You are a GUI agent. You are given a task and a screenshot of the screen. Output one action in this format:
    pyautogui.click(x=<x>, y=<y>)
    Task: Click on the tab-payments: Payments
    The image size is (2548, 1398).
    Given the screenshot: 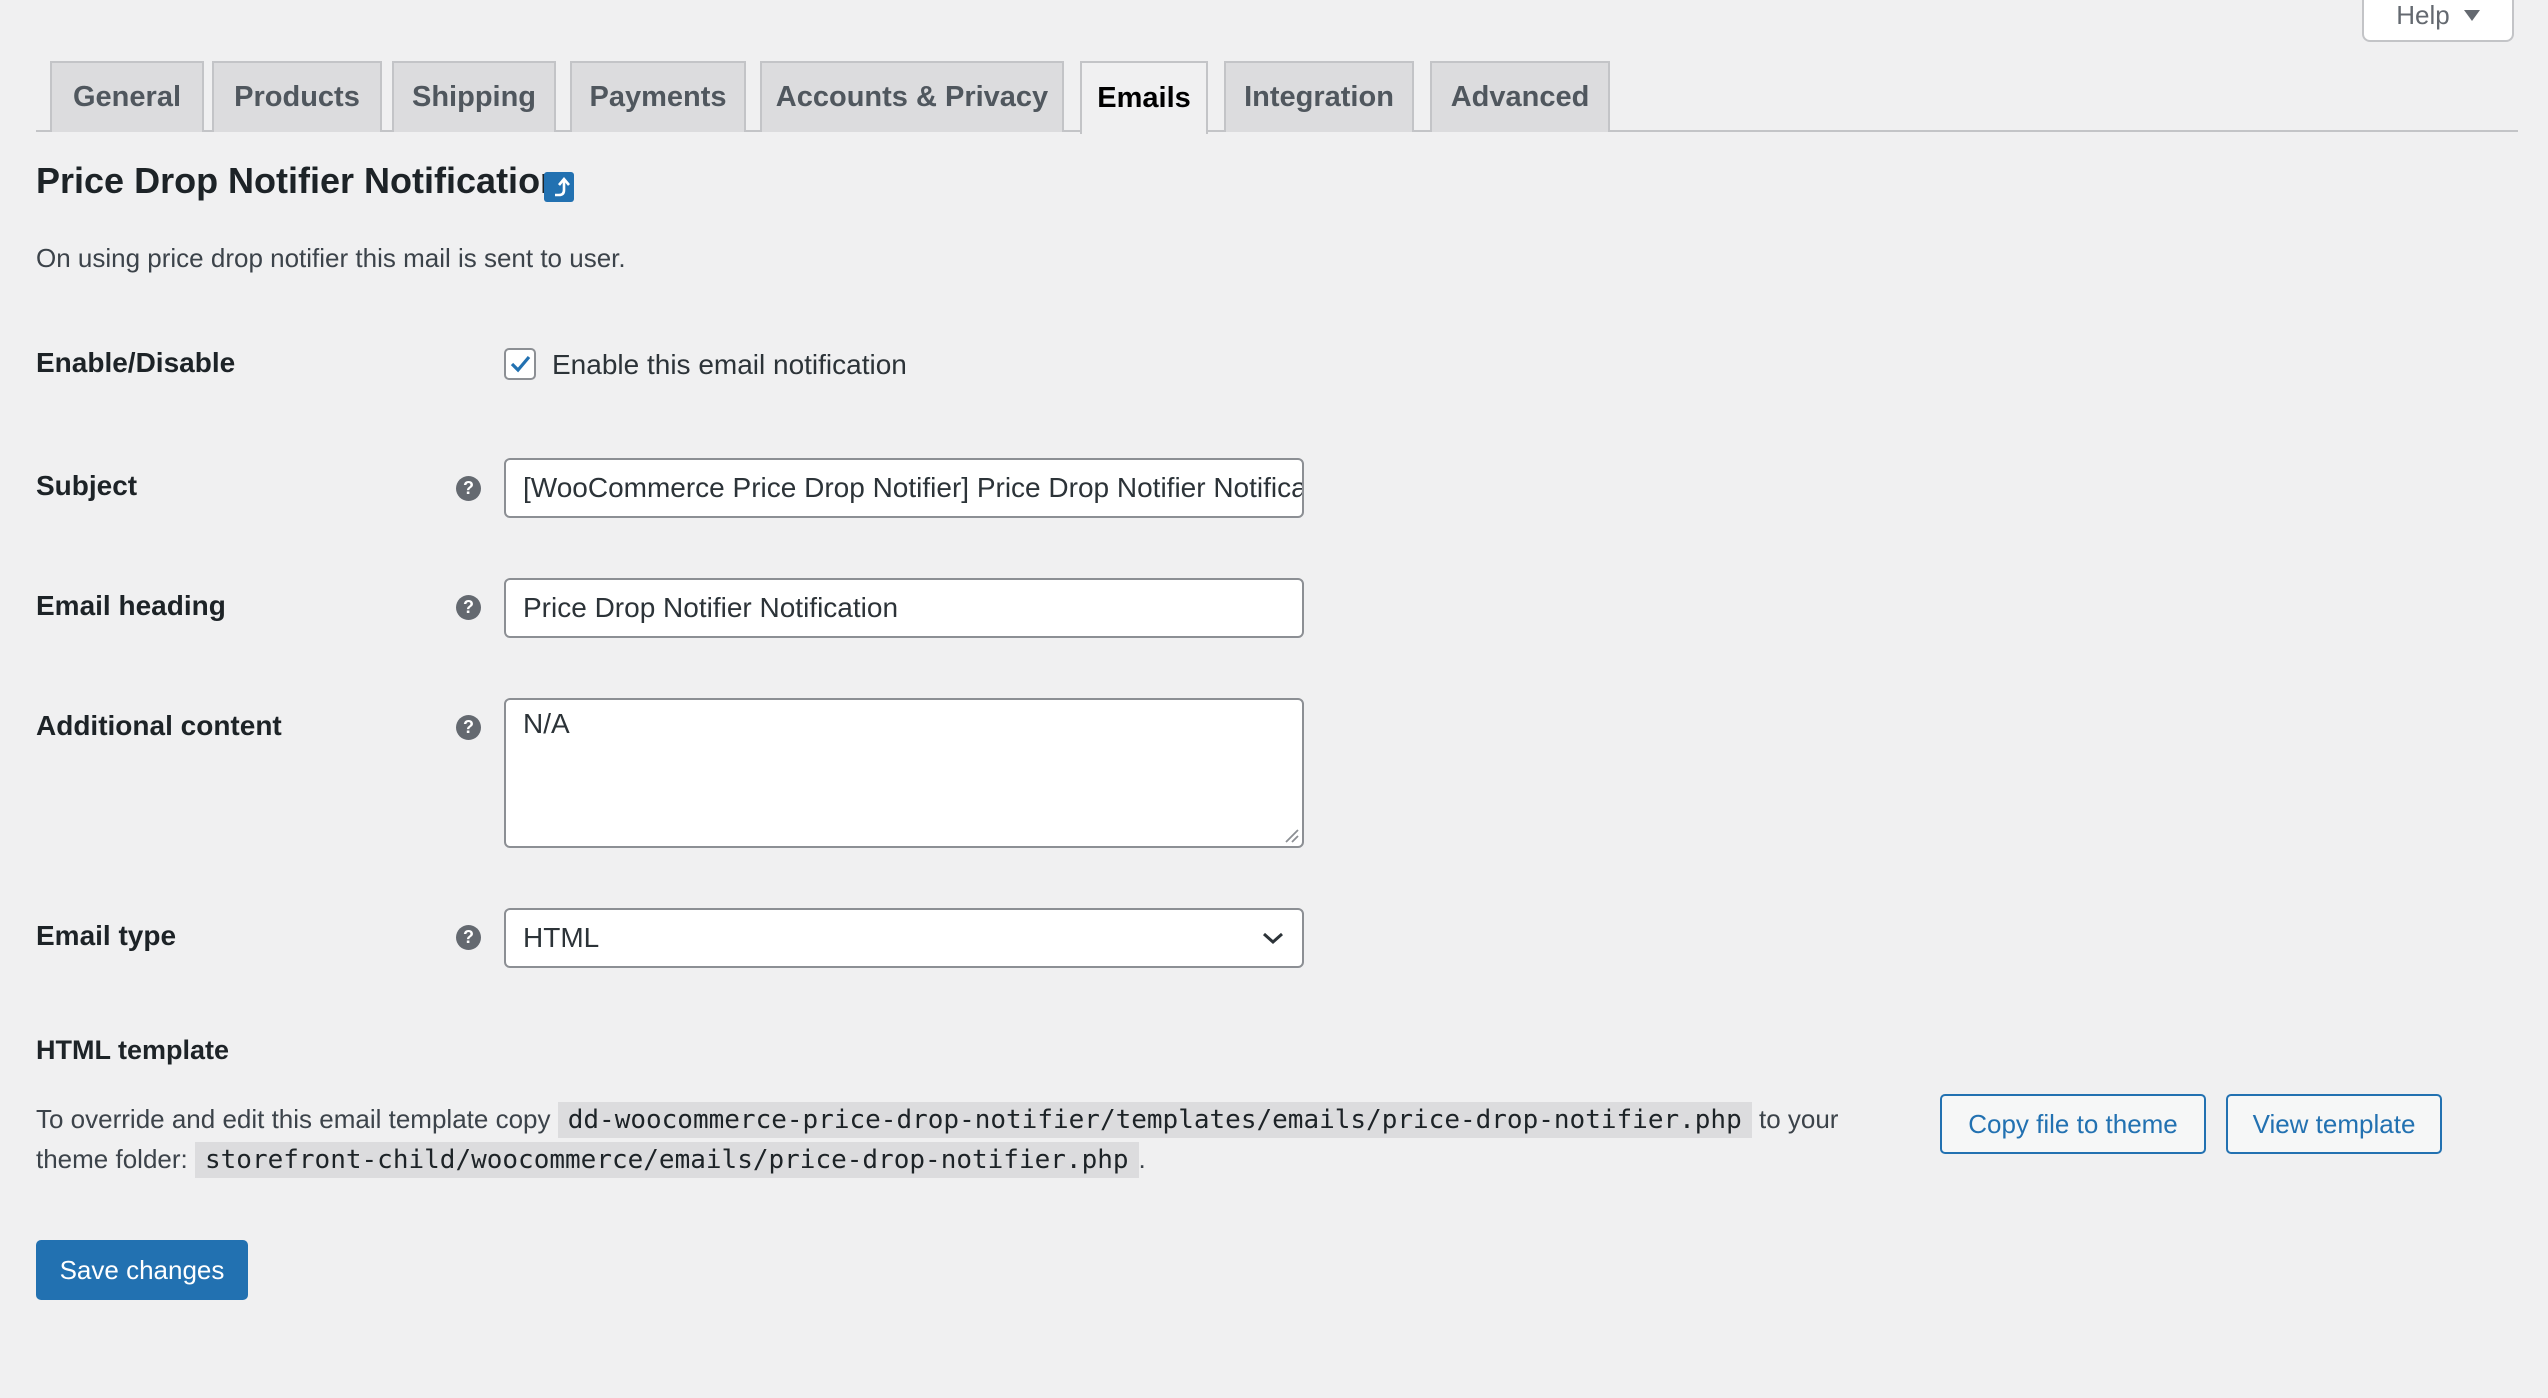 What is the action you would take?
    pyautogui.click(x=658, y=96)
    